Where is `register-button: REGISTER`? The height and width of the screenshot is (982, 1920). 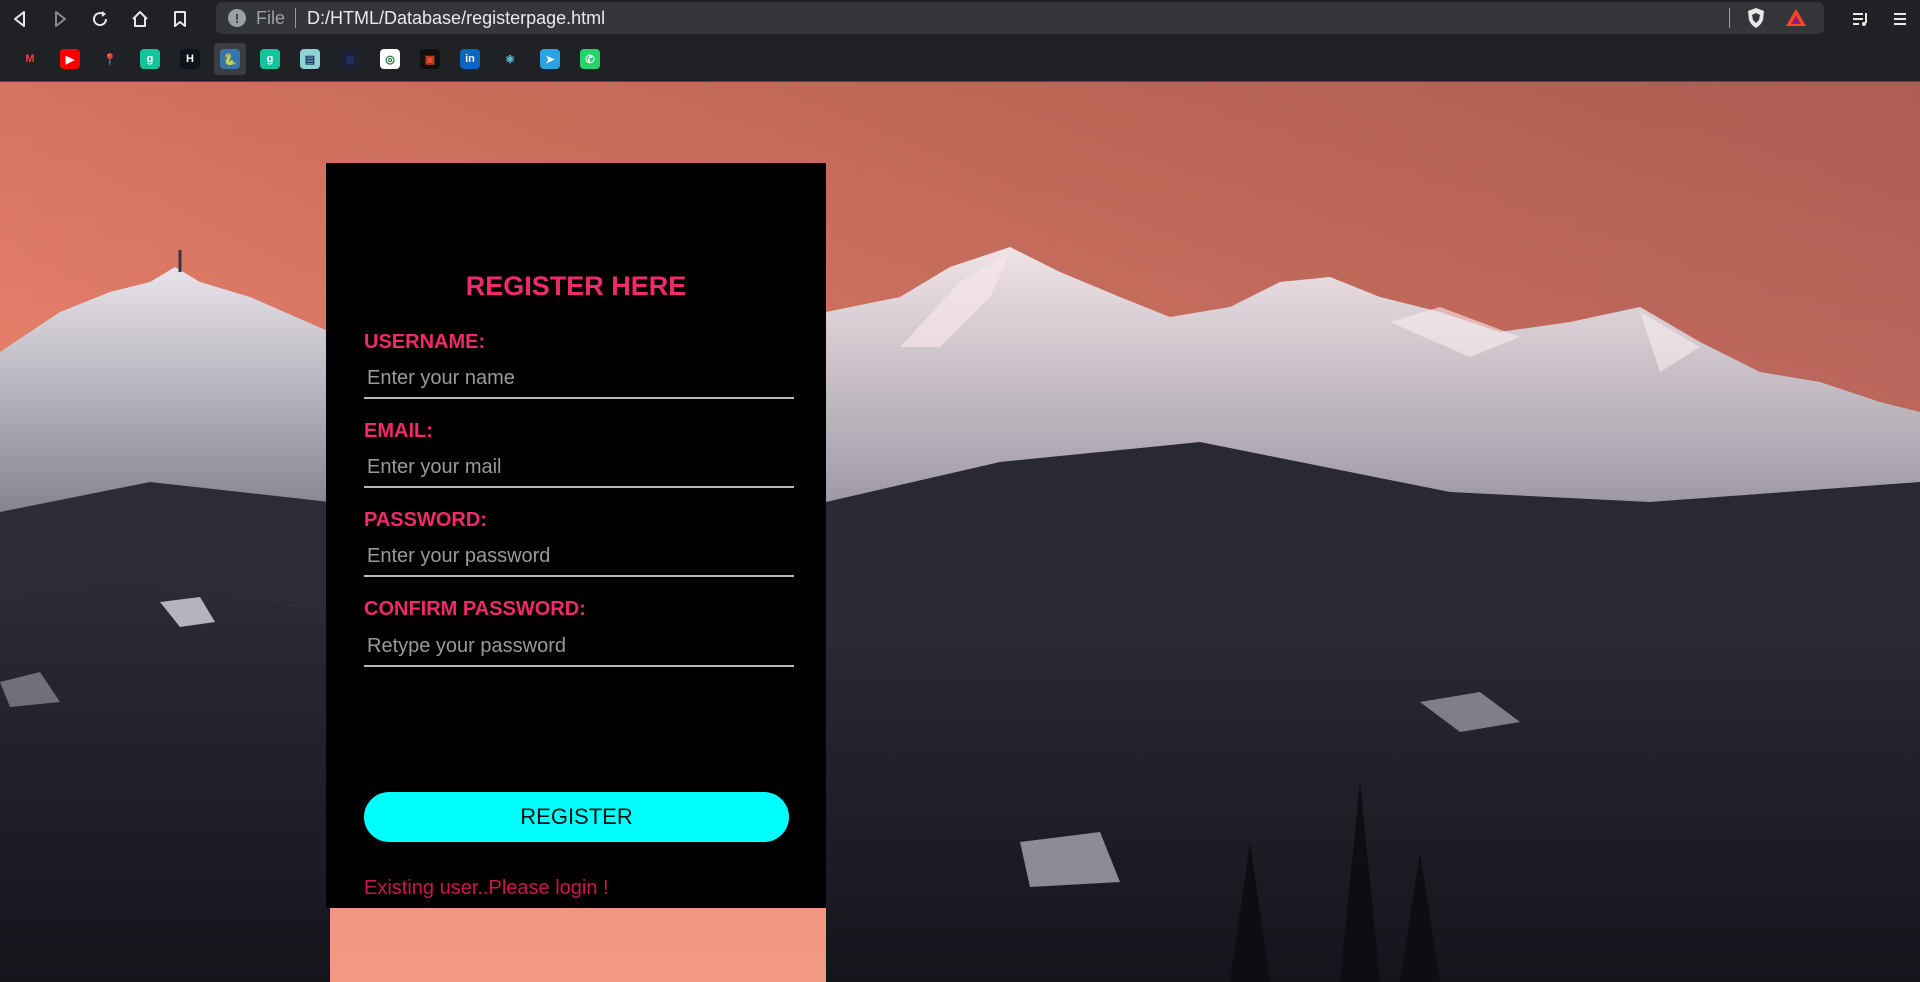
register-button: REGISTER is located at coordinates (576, 817).